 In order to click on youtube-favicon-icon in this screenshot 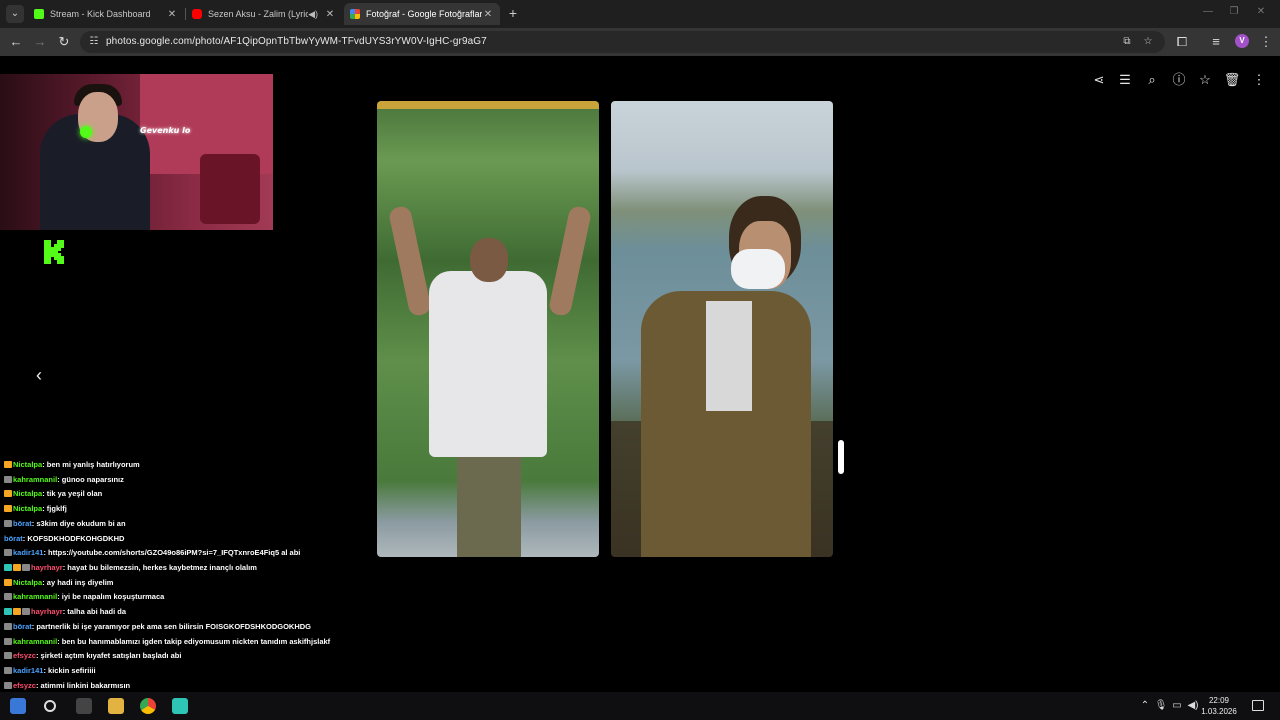, I will do `click(197, 14)`.